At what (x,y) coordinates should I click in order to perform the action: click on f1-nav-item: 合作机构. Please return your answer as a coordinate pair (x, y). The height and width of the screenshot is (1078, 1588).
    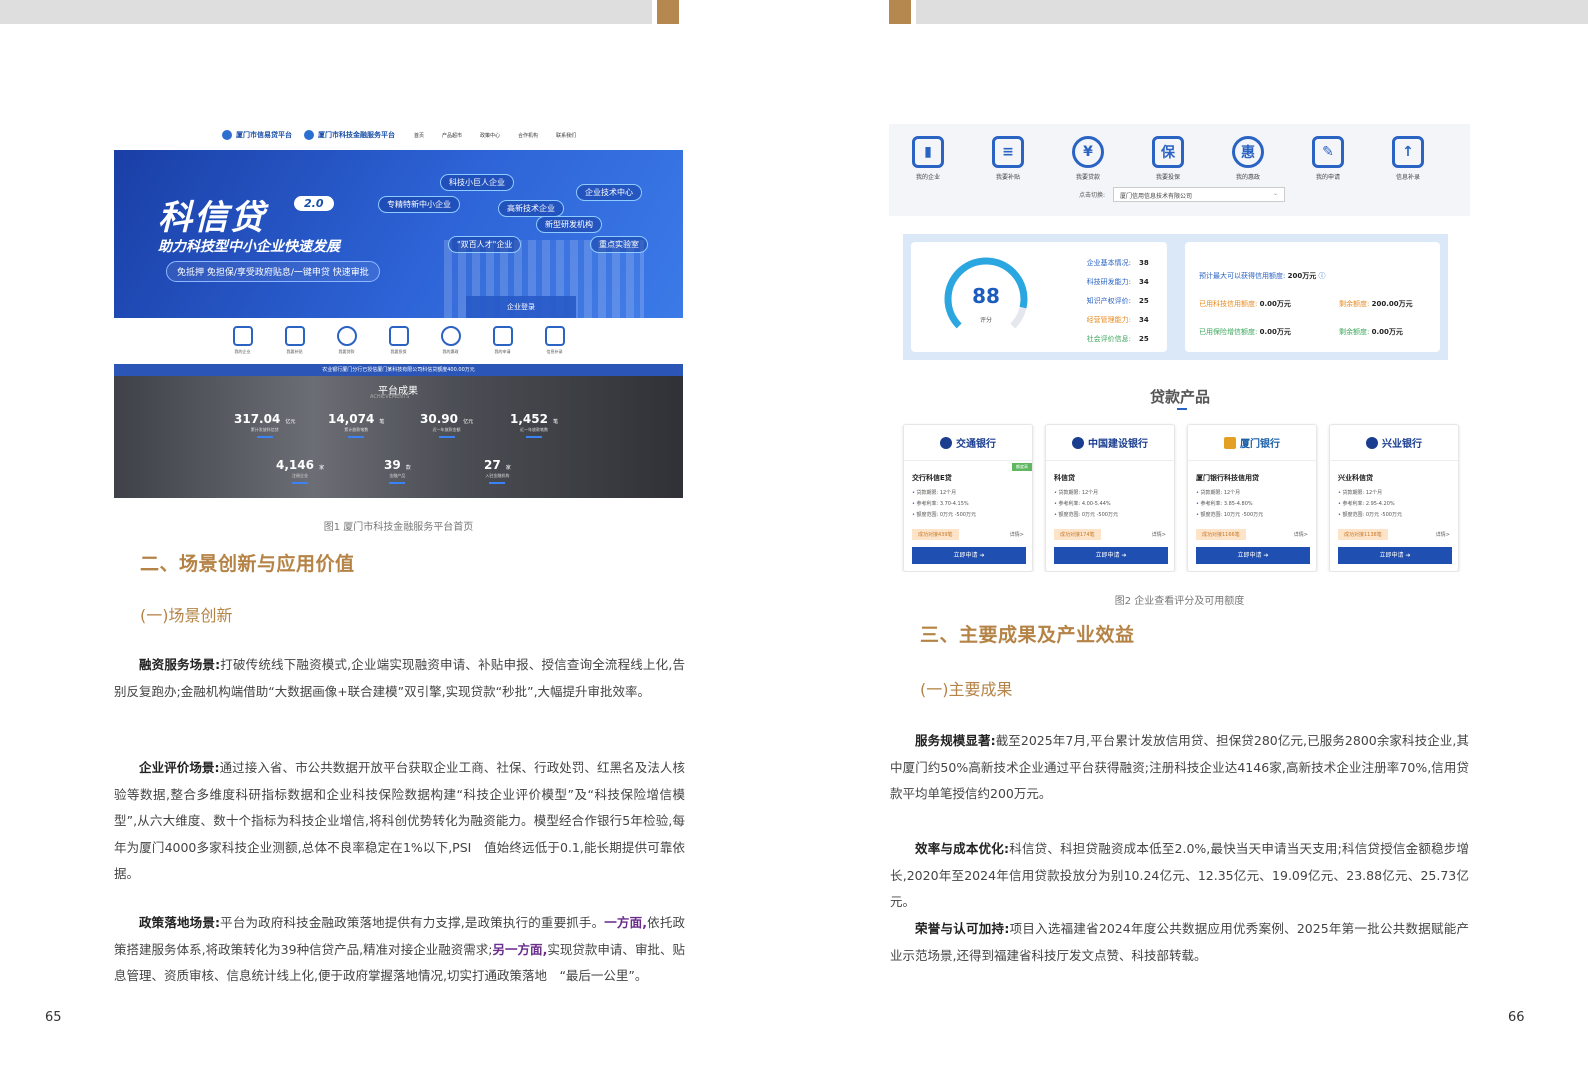
    Looking at the image, I should click on (528, 135).